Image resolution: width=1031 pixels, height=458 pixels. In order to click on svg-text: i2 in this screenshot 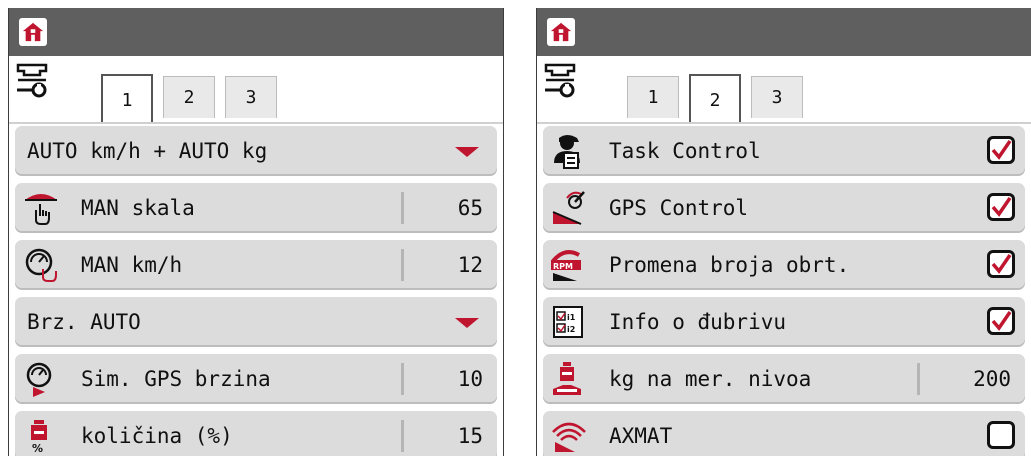, I will do `click(571, 329)`.